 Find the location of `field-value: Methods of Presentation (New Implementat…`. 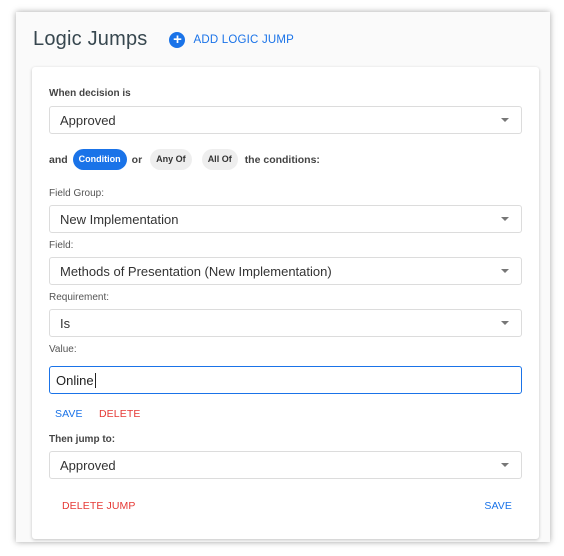

field-value: Methods of Presentation (New Implementat… is located at coordinates (196, 271).